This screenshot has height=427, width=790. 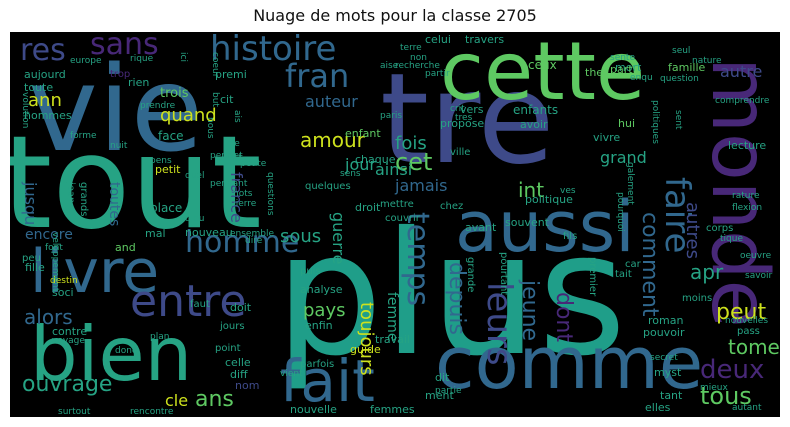 I want to click on word-rien: rien, so click(x=139, y=82).